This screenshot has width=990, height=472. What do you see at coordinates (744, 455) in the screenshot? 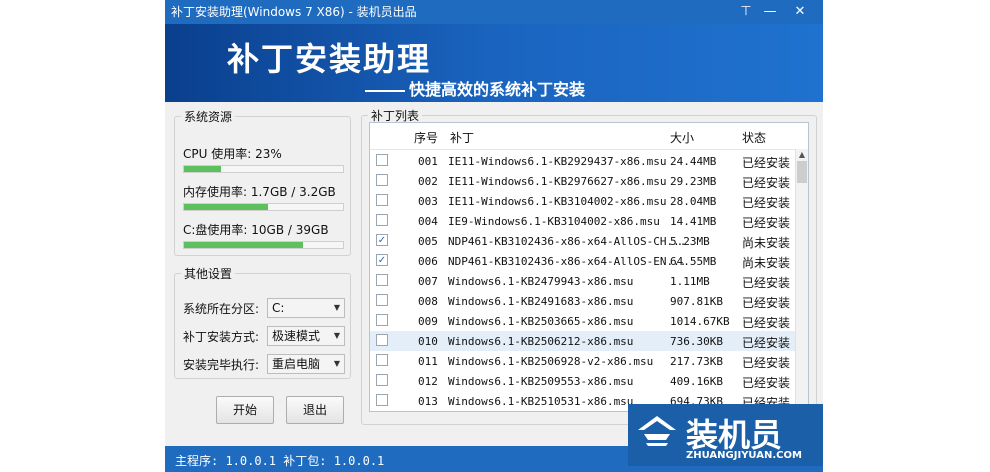
I see `watermark-url: ZHUANGJIYUAN.COM` at bounding box center [744, 455].